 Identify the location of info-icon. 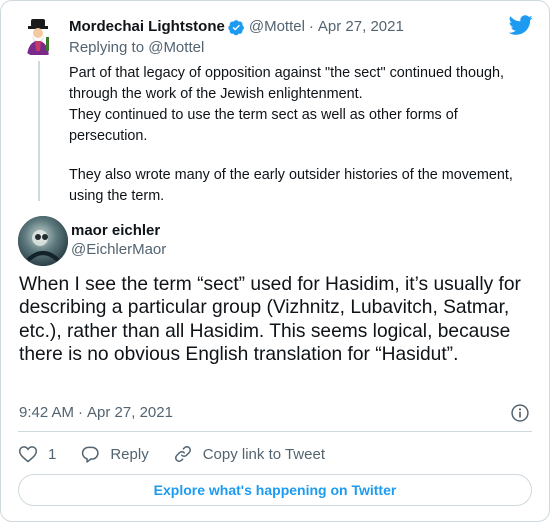
(520, 413).